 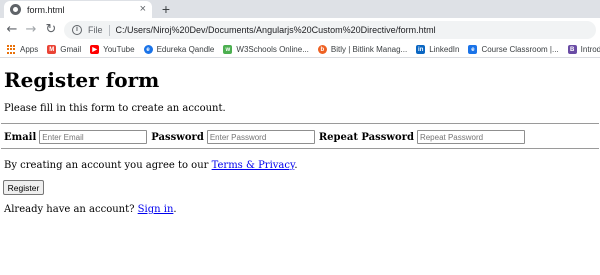 I want to click on linkedin-icon: in, so click(x=421, y=49).